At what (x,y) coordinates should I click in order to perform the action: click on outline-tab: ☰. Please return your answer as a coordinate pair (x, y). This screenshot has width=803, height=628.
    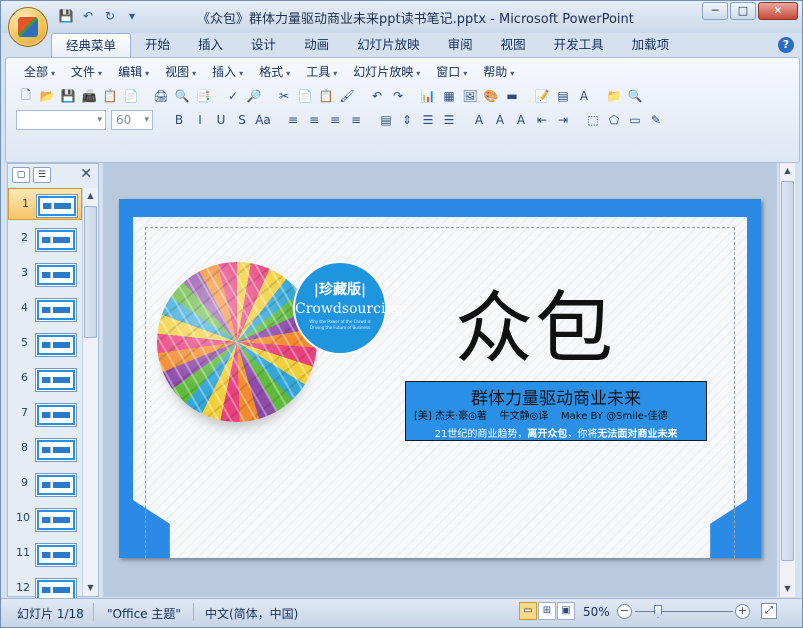
    Looking at the image, I should click on (42, 175).